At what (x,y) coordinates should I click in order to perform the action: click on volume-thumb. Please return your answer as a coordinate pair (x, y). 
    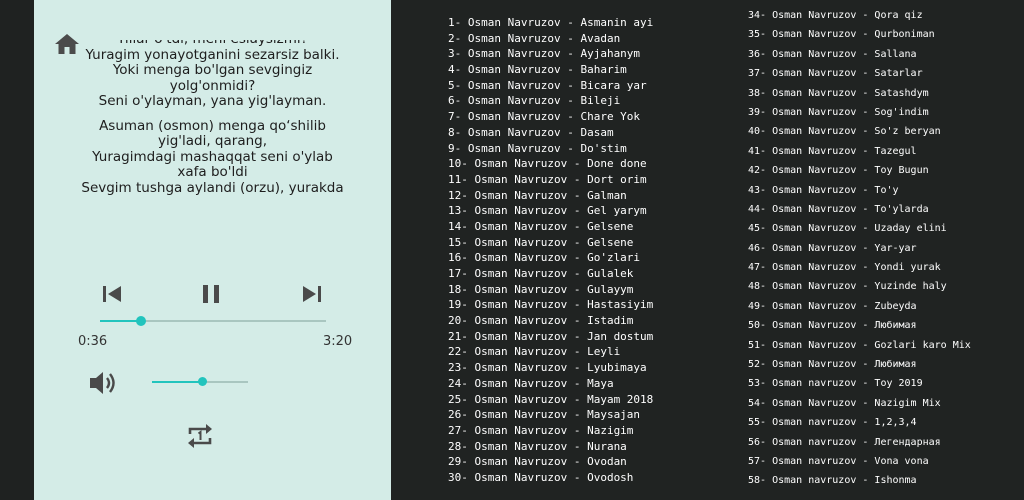
    Looking at the image, I should click on (203, 381).